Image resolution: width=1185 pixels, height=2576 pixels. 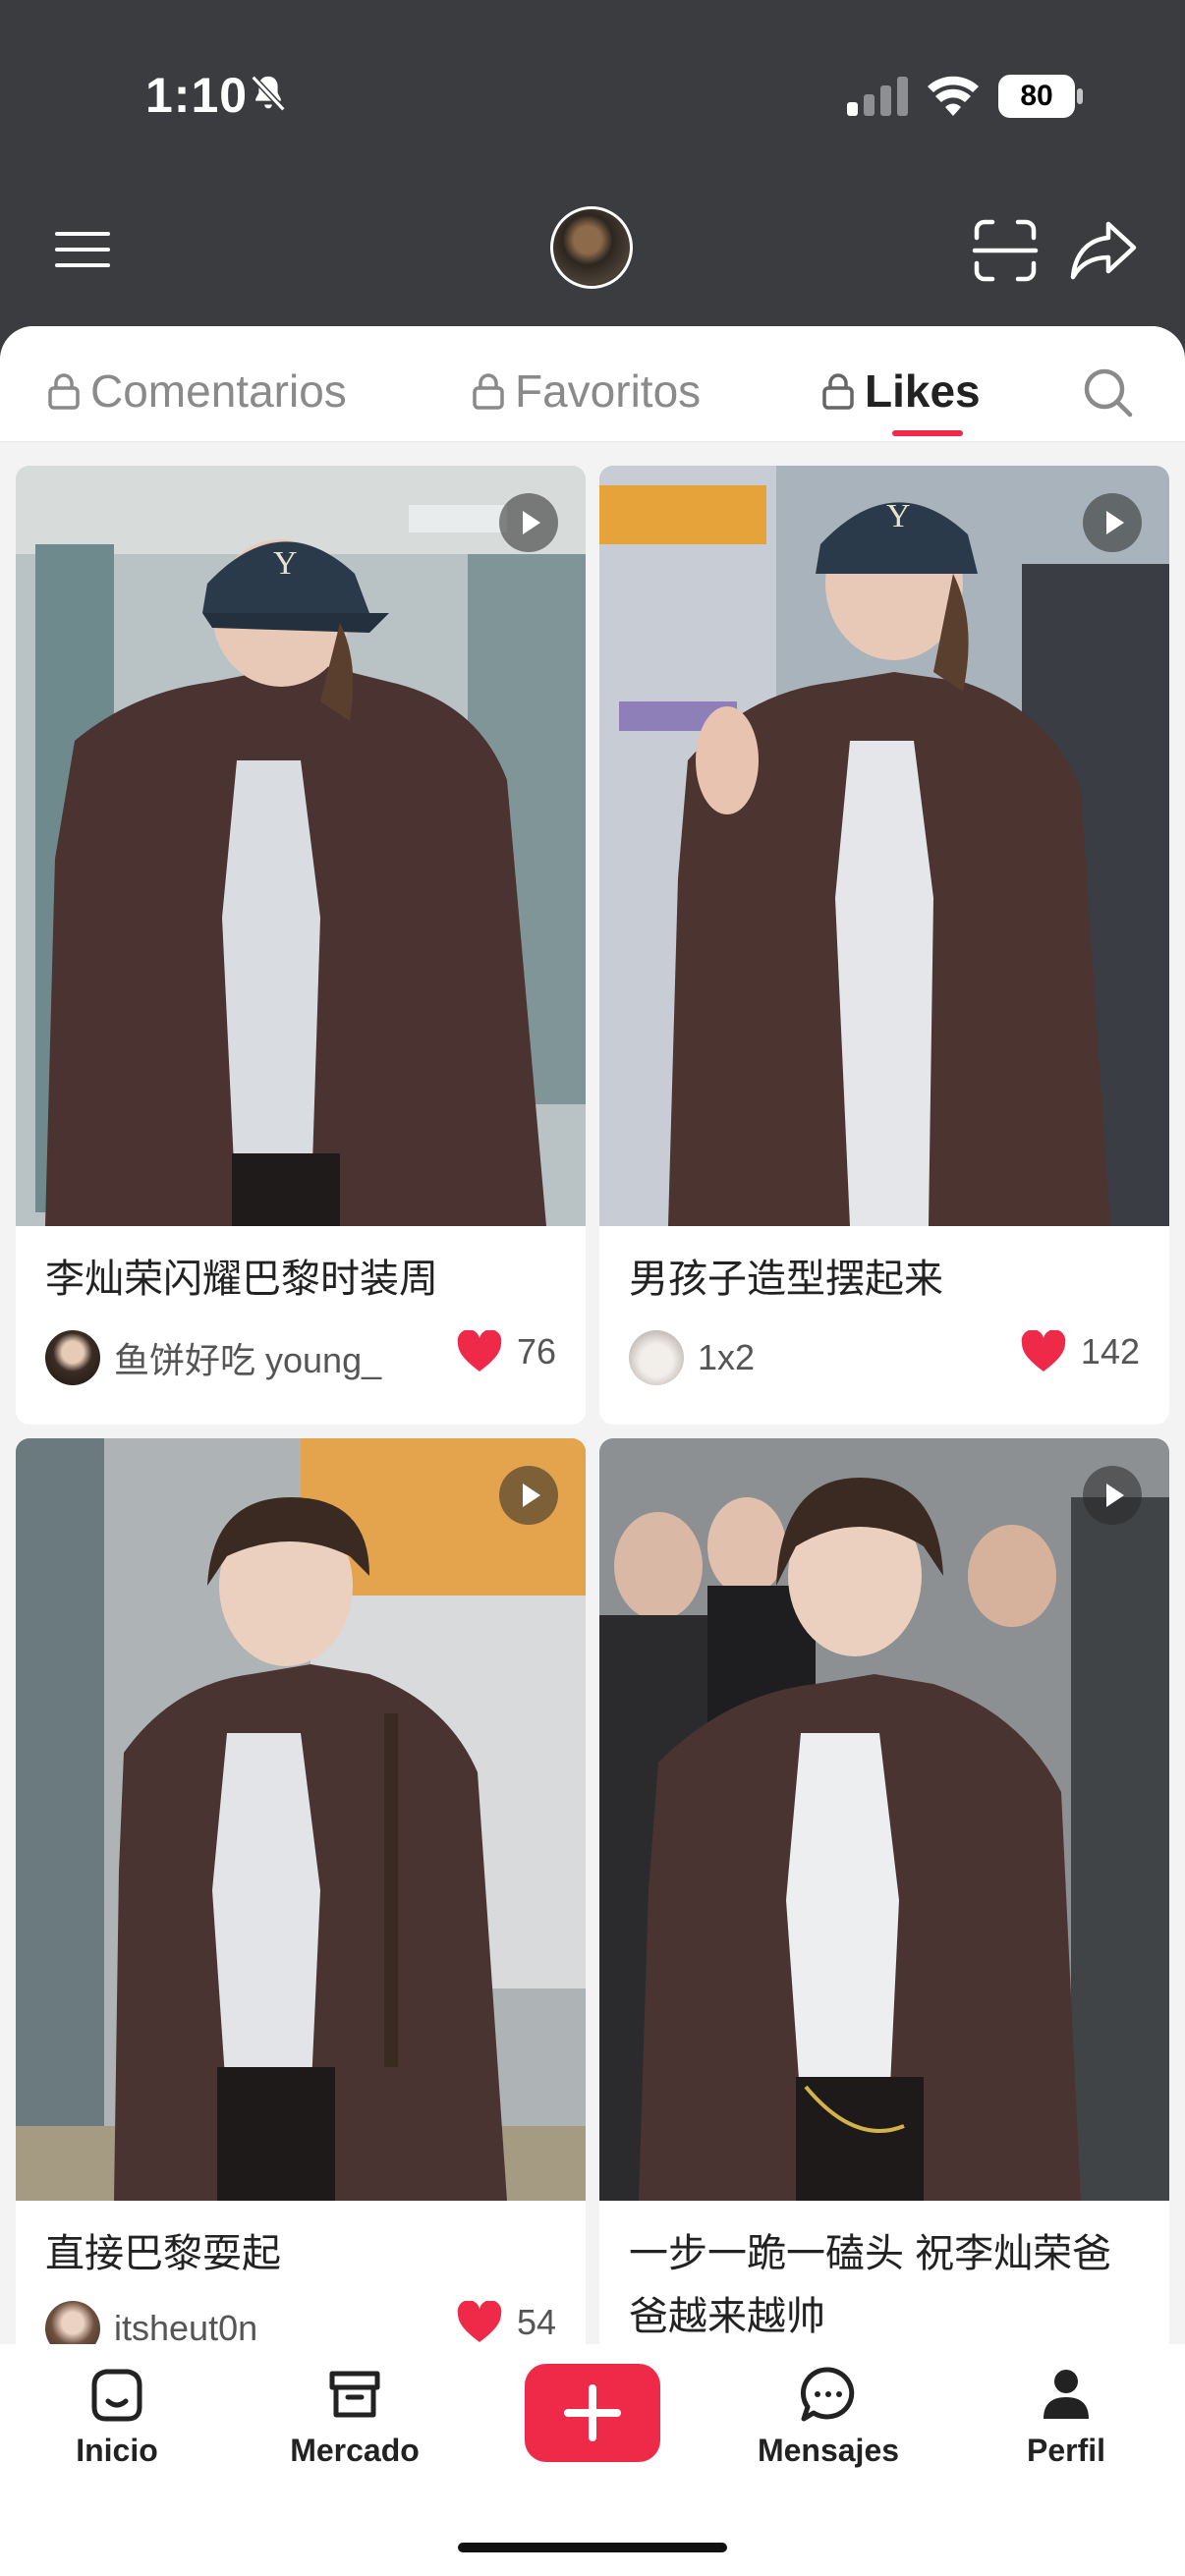 I want to click on like-count: 76, so click(x=506, y=1351).